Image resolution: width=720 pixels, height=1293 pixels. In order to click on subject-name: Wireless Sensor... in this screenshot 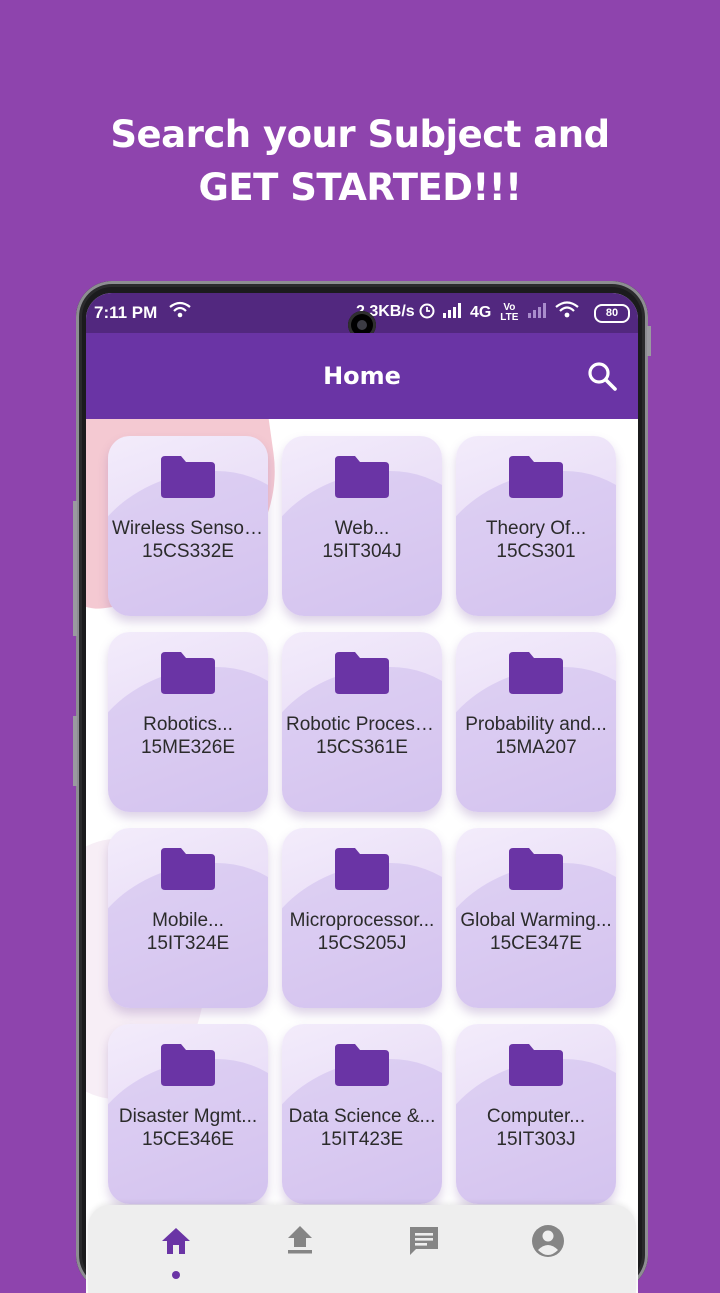, I will do `click(188, 528)`.